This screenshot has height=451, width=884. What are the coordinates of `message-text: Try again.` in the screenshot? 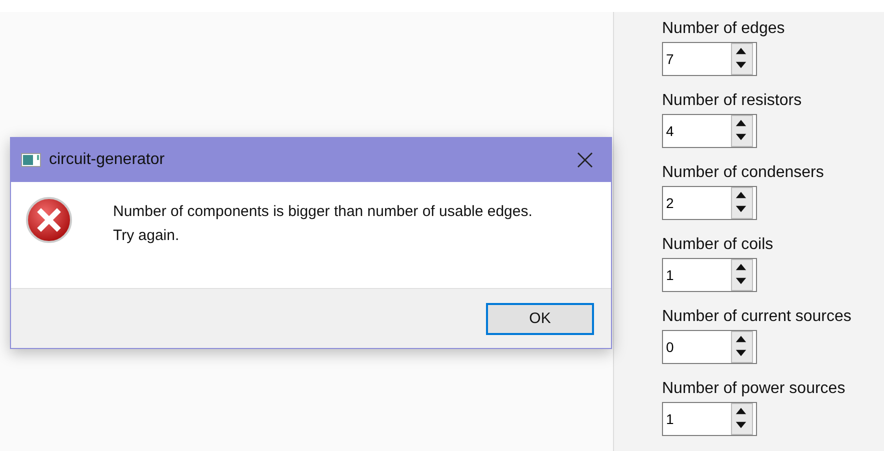 It's located at (146, 236).